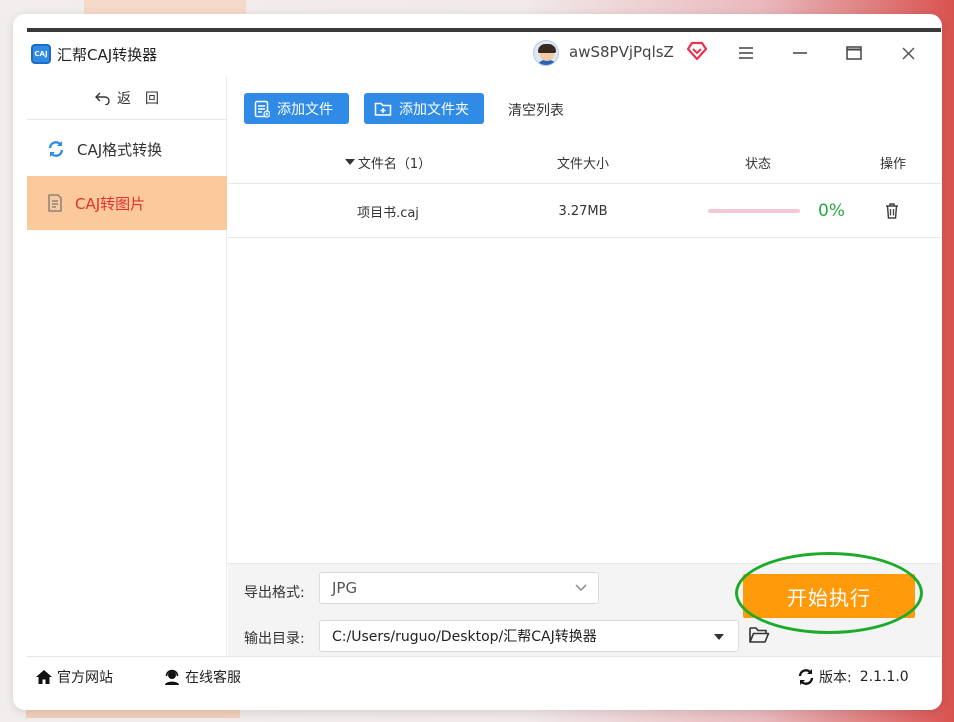 The height and width of the screenshot is (722, 954). Describe the element at coordinates (484, 54) in the screenshot. I see `title-bar: CAJ 汇帮CAJ转换器 awS8PVjPqlsZ` at that location.